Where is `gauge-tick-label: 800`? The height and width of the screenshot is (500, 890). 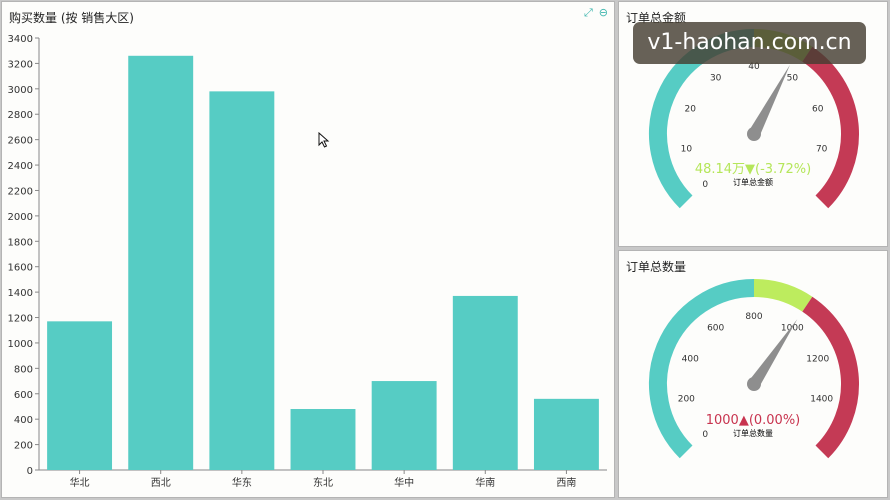
gauge-tick-label: 800 is located at coordinates (753, 317).